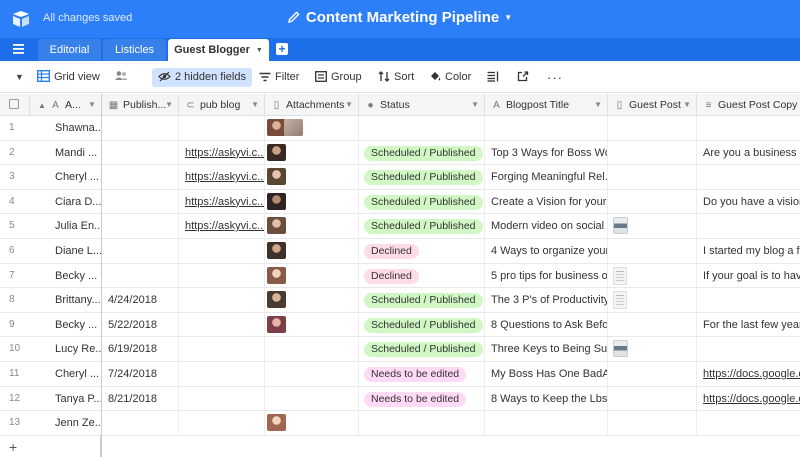 The width and height of the screenshot is (800, 457). Describe the element at coordinates (218, 50) in the screenshot. I see `tab-guest-blogger: Guest Blogger ▼` at that location.